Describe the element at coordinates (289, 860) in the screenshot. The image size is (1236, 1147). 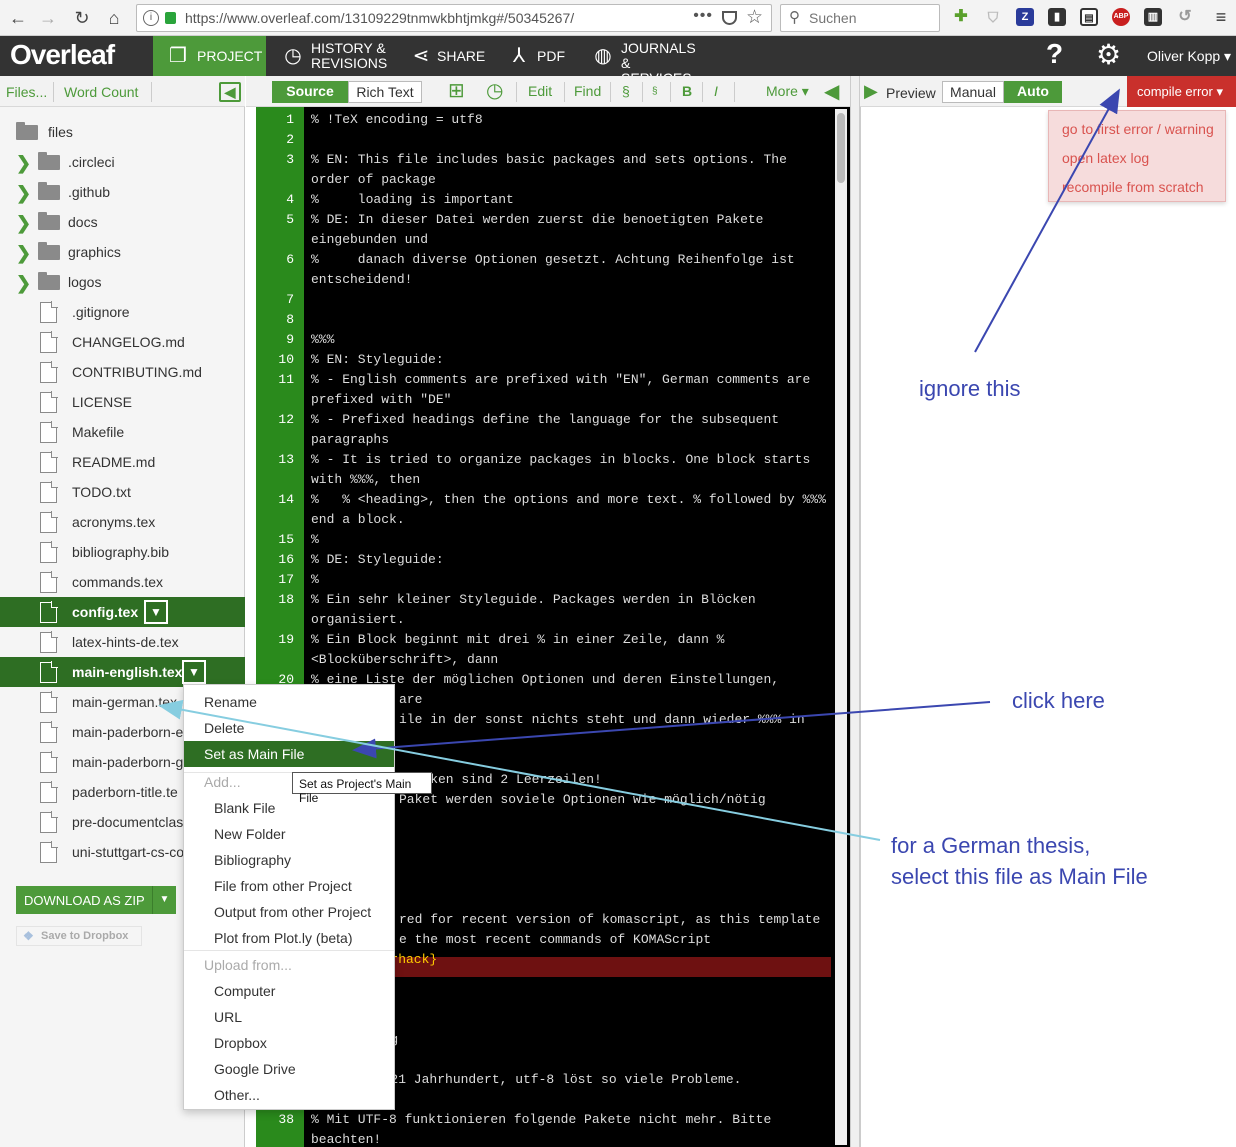
I see `bibliography-item: Bibliography` at that location.